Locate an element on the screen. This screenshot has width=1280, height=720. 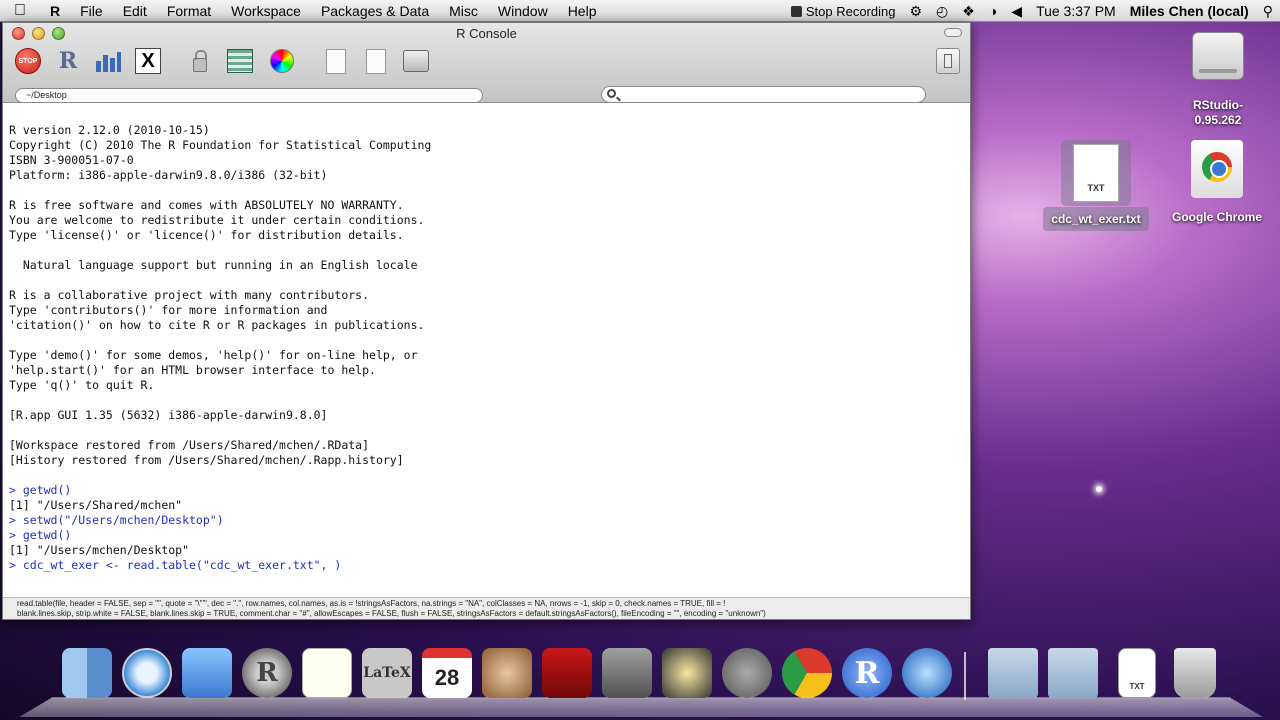
menu-misc: Misc is located at coordinates (463, 11).